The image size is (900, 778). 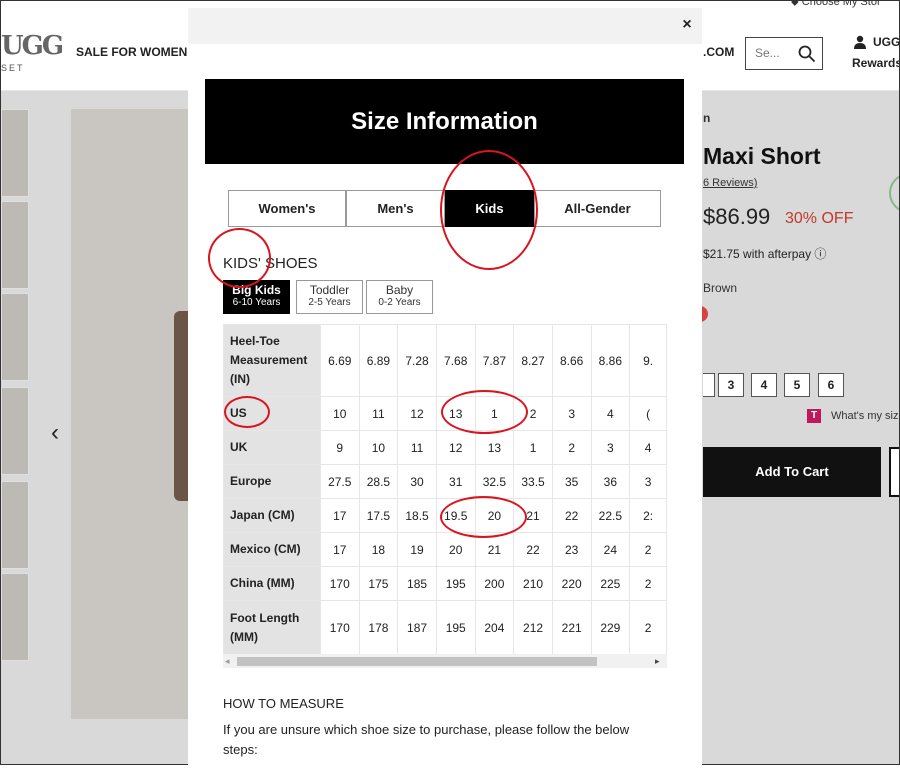 What do you see at coordinates (32, 46) in the screenshot?
I see `brand-logo: UGG` at bounding box center [32, 46].